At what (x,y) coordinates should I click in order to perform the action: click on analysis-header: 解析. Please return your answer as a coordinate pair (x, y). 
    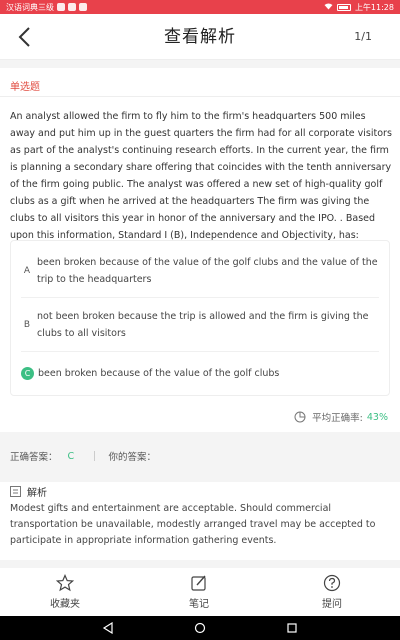
    Looking at the image, I should click on (28, 491).